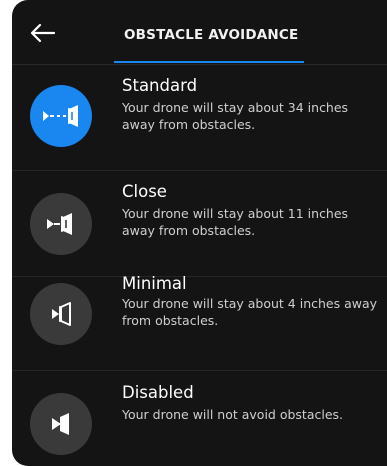 The width and height of the screenshot is (387, 466). What do you see at coordinates (61, 116) in the screenshot?
I see `standard-distance-icon` at bounding box center [61, 116].